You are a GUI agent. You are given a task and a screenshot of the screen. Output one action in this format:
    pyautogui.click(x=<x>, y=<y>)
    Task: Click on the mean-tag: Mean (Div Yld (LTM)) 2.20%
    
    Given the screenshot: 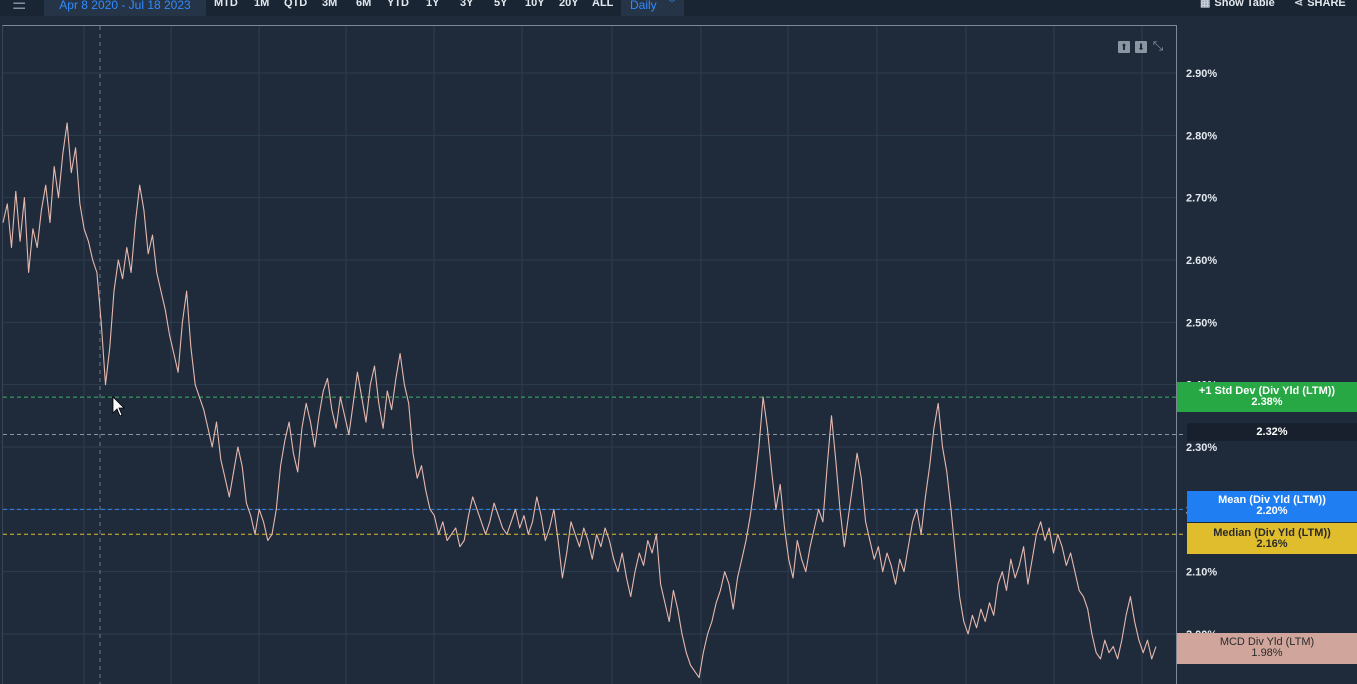 What is the action you would take?
    pyautogui.click(x=1272, y=506)
    